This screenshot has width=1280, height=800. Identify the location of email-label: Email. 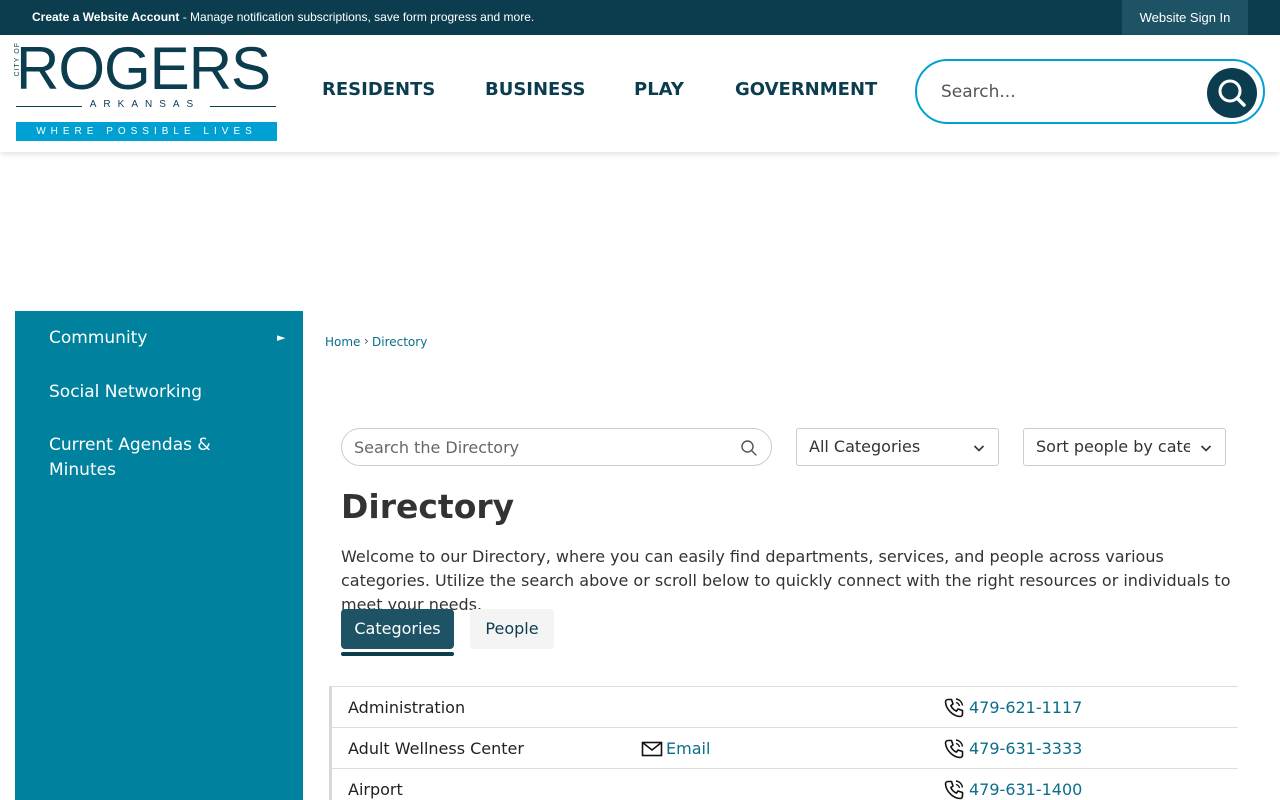
(688, 748).